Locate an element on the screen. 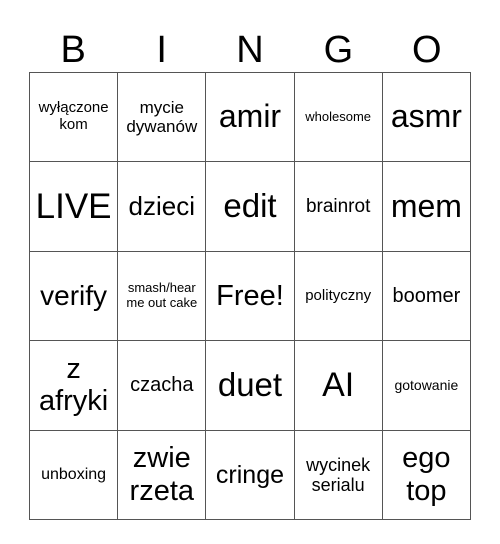  bingo-cell: zwie rzeta is located at coordinates (162, 474).